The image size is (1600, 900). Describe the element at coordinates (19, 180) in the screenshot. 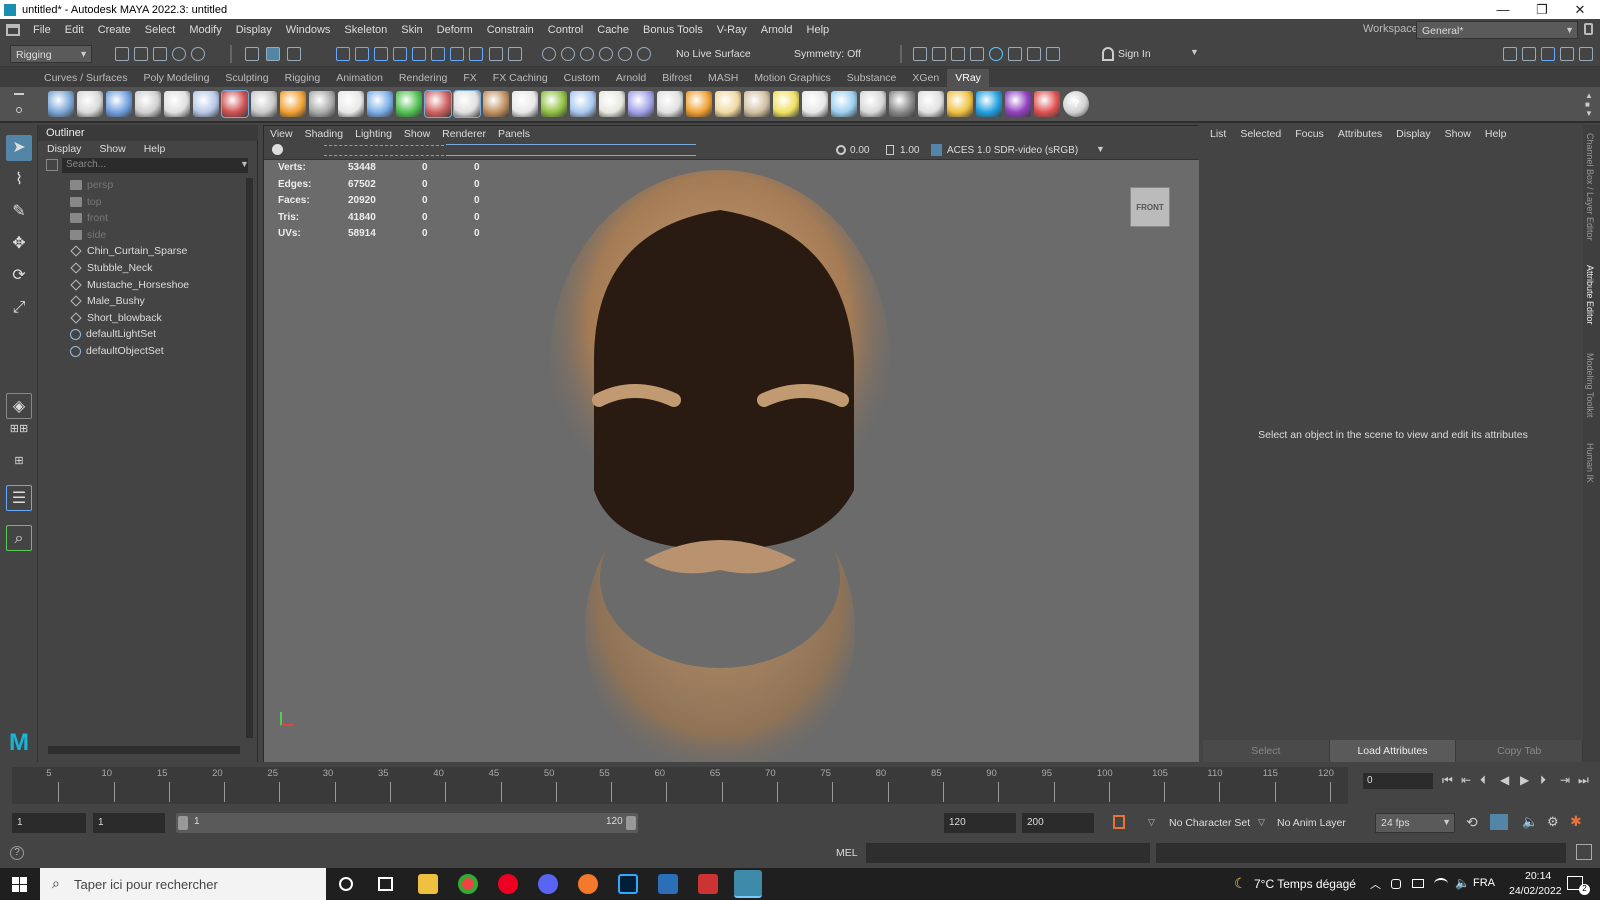

I see `lasso-tool-icon: ⌇` at that location.